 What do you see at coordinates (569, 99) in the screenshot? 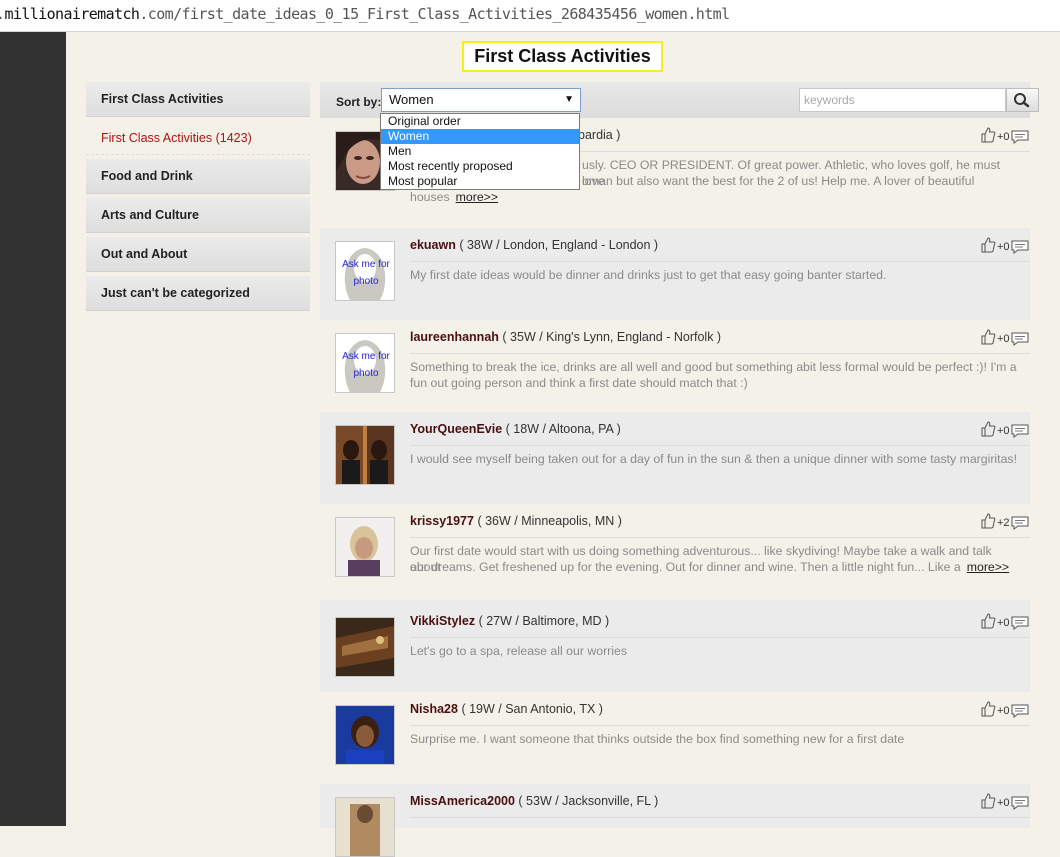
I see `chevron-down-icon: ▼` at bounding box center [569, 99].